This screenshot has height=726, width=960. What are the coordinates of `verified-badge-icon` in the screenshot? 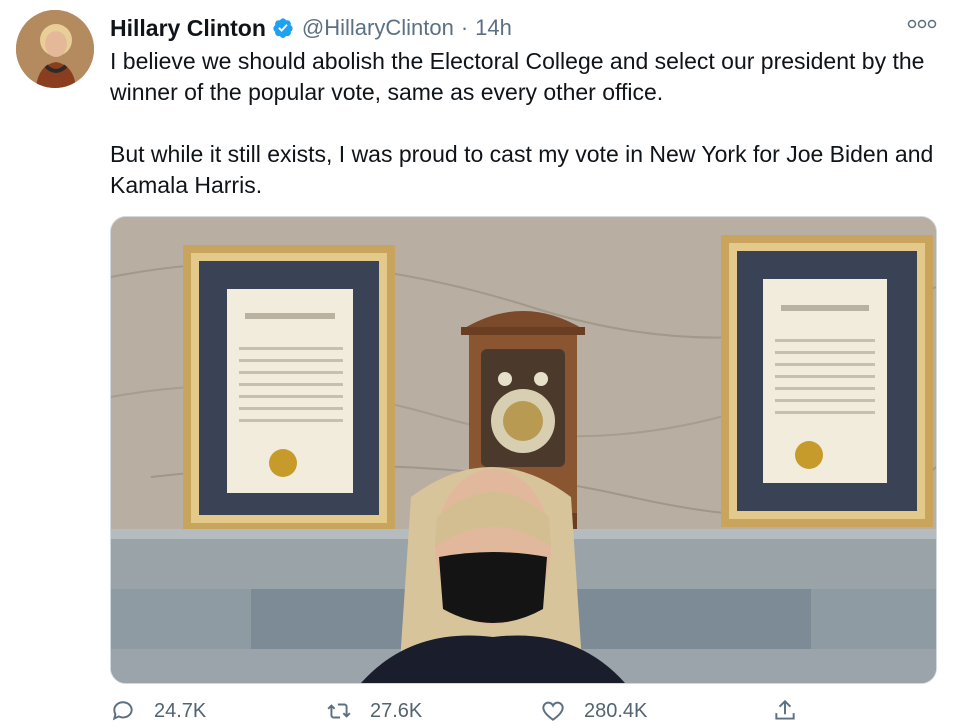 It's located at (283, 28).